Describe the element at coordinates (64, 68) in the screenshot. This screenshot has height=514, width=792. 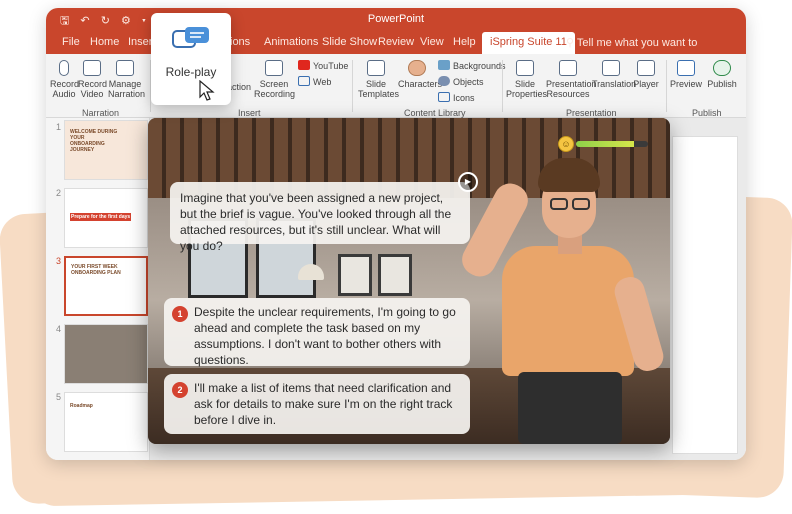
I see `microphone-icon` at that location.